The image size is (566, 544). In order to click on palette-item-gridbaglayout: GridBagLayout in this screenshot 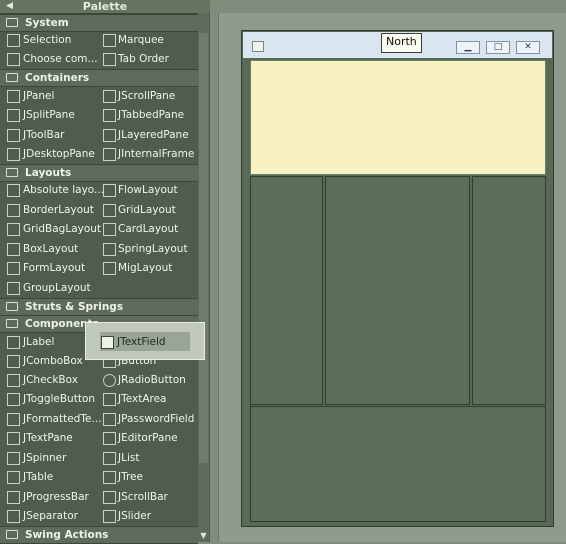, I will do `click(53, 229)`.